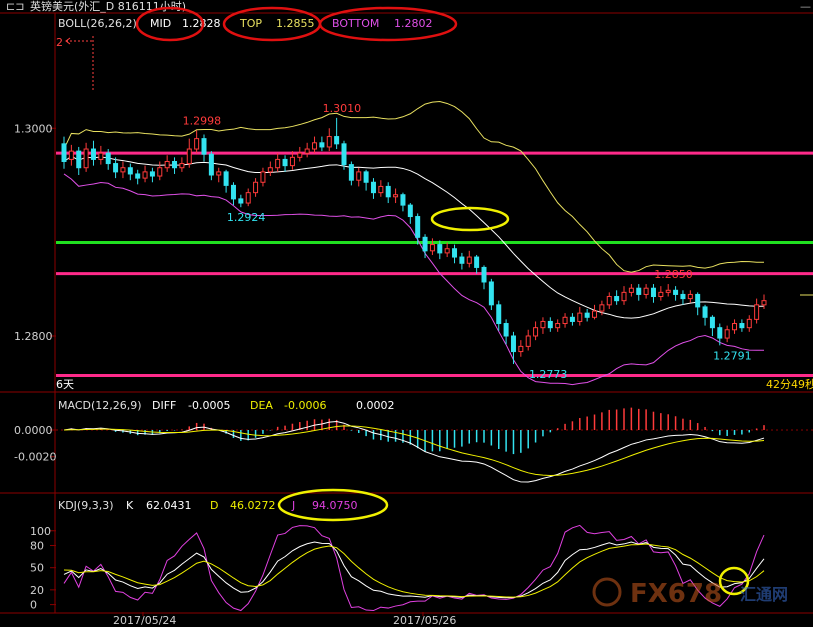  Describe the element at coordinates (33, 336) in the screenshot. I see `price-tick-label: 1.2800` at that location.